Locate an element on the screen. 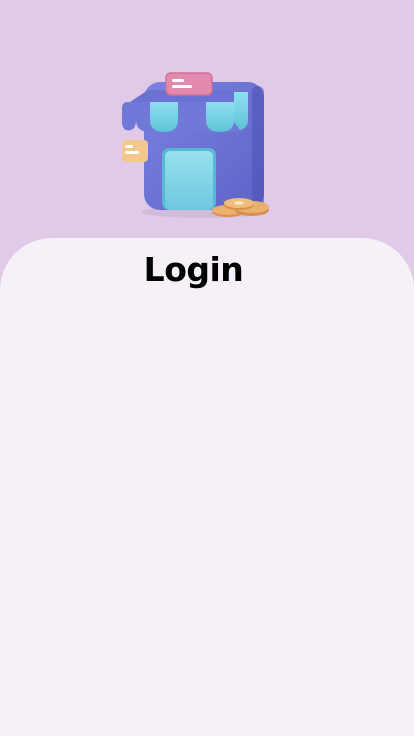 The image size is (414, 736). page-title: Login is located at coordinates (193, 269).